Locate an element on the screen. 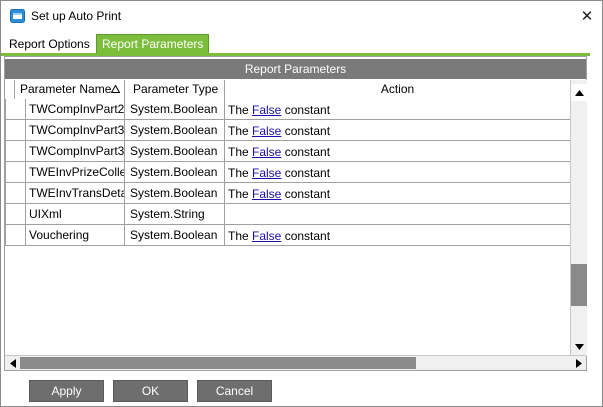 This screenshot has height=407, width=603. close-button: ✕ is located at coordinates (587, 16).